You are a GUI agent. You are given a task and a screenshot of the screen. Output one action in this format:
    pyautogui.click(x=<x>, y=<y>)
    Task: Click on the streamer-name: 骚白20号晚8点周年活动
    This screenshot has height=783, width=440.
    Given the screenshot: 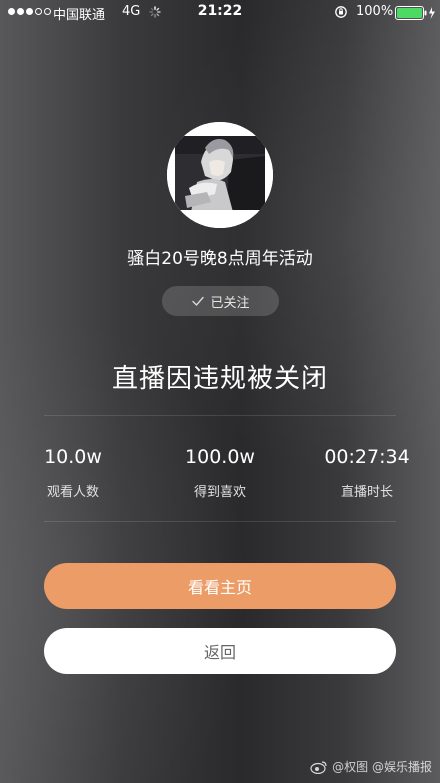 What is the action you would take?
    pyautogui.click(x=220, y=259)
    